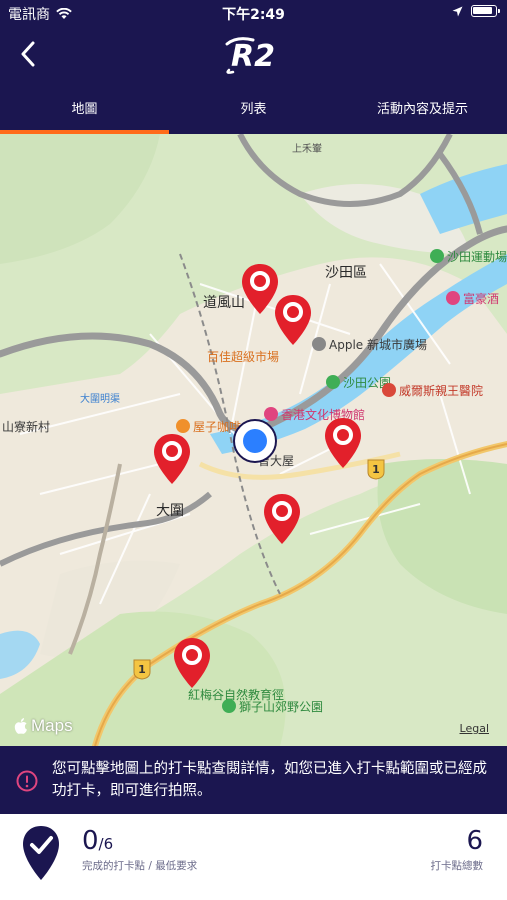 This screenshot has height=900, width=507. Describe the element at coordinates (333, 382) in the screenshot. I see `park-icon` at that location.